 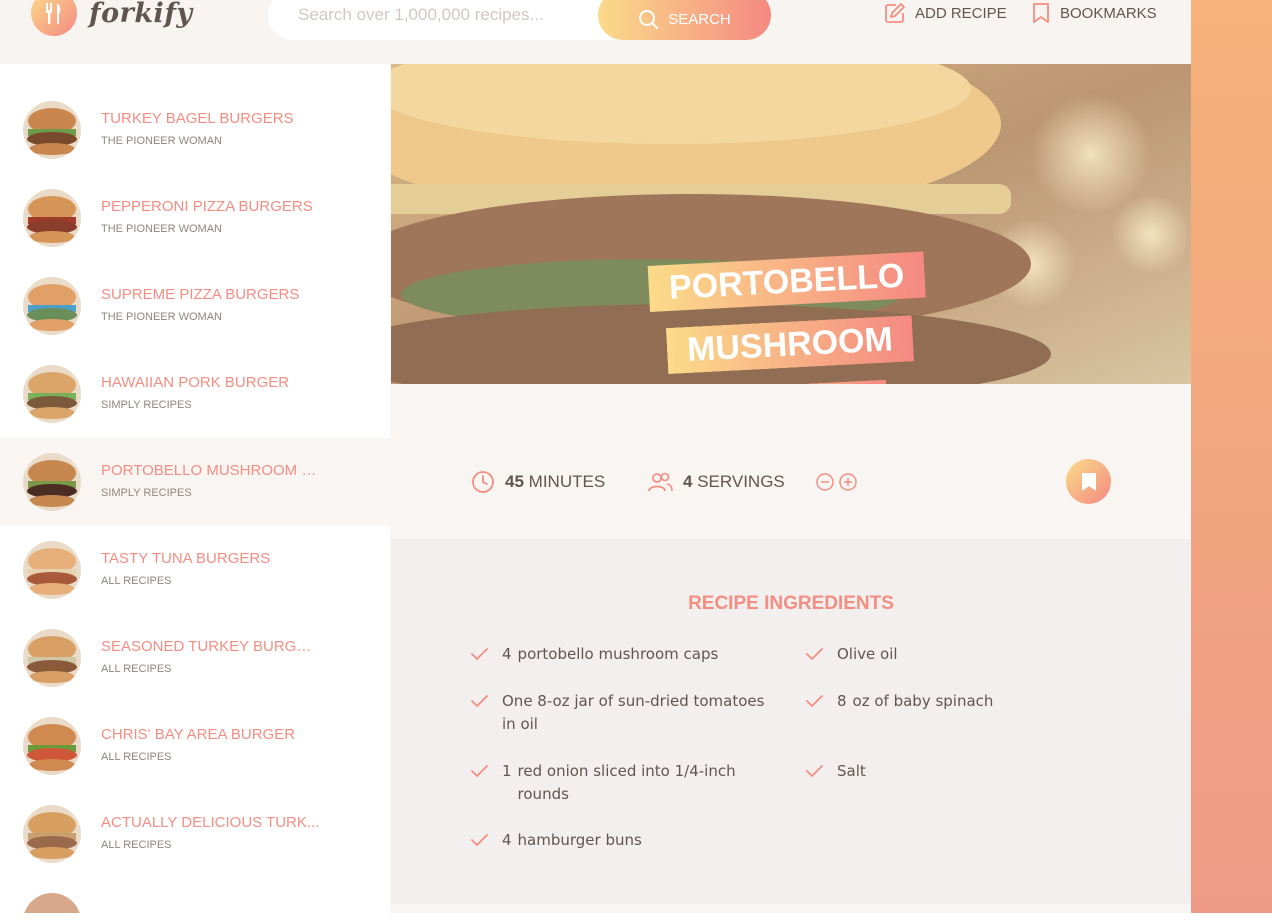 What do you see at coordinates (626, 782) in the screenshot?
I see `ingredient-description: red onion sliced into 1/4-inch rounds` at bounding box center [626, 782].